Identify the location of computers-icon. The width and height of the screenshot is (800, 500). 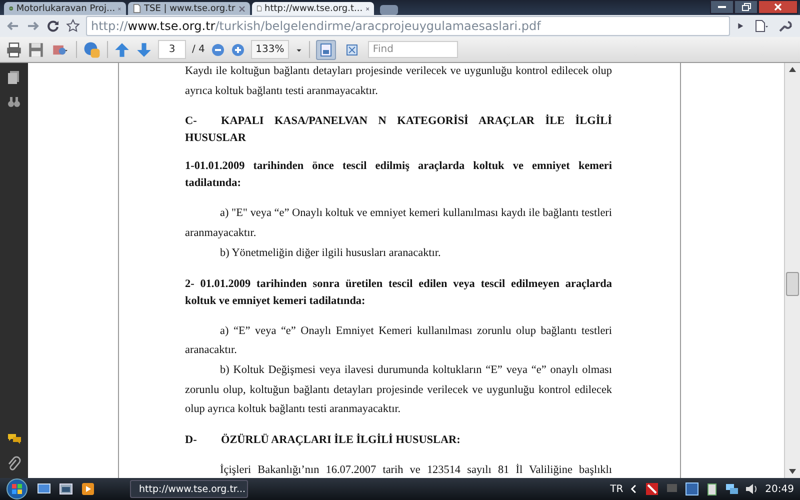
(732, 489).